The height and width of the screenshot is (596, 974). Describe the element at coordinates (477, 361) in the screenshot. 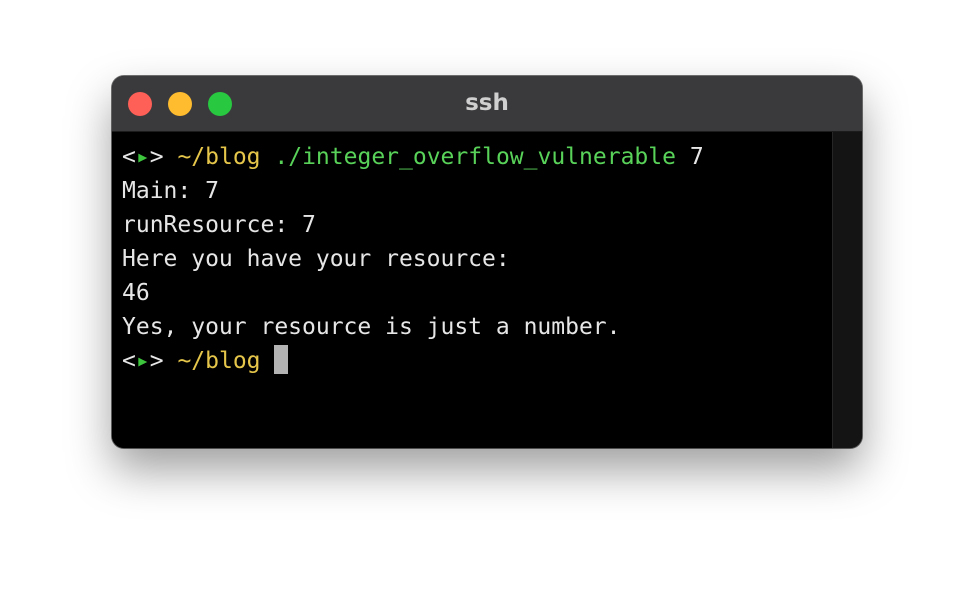

I see `current-prompt-line: <▸> ~/blog` at that location.